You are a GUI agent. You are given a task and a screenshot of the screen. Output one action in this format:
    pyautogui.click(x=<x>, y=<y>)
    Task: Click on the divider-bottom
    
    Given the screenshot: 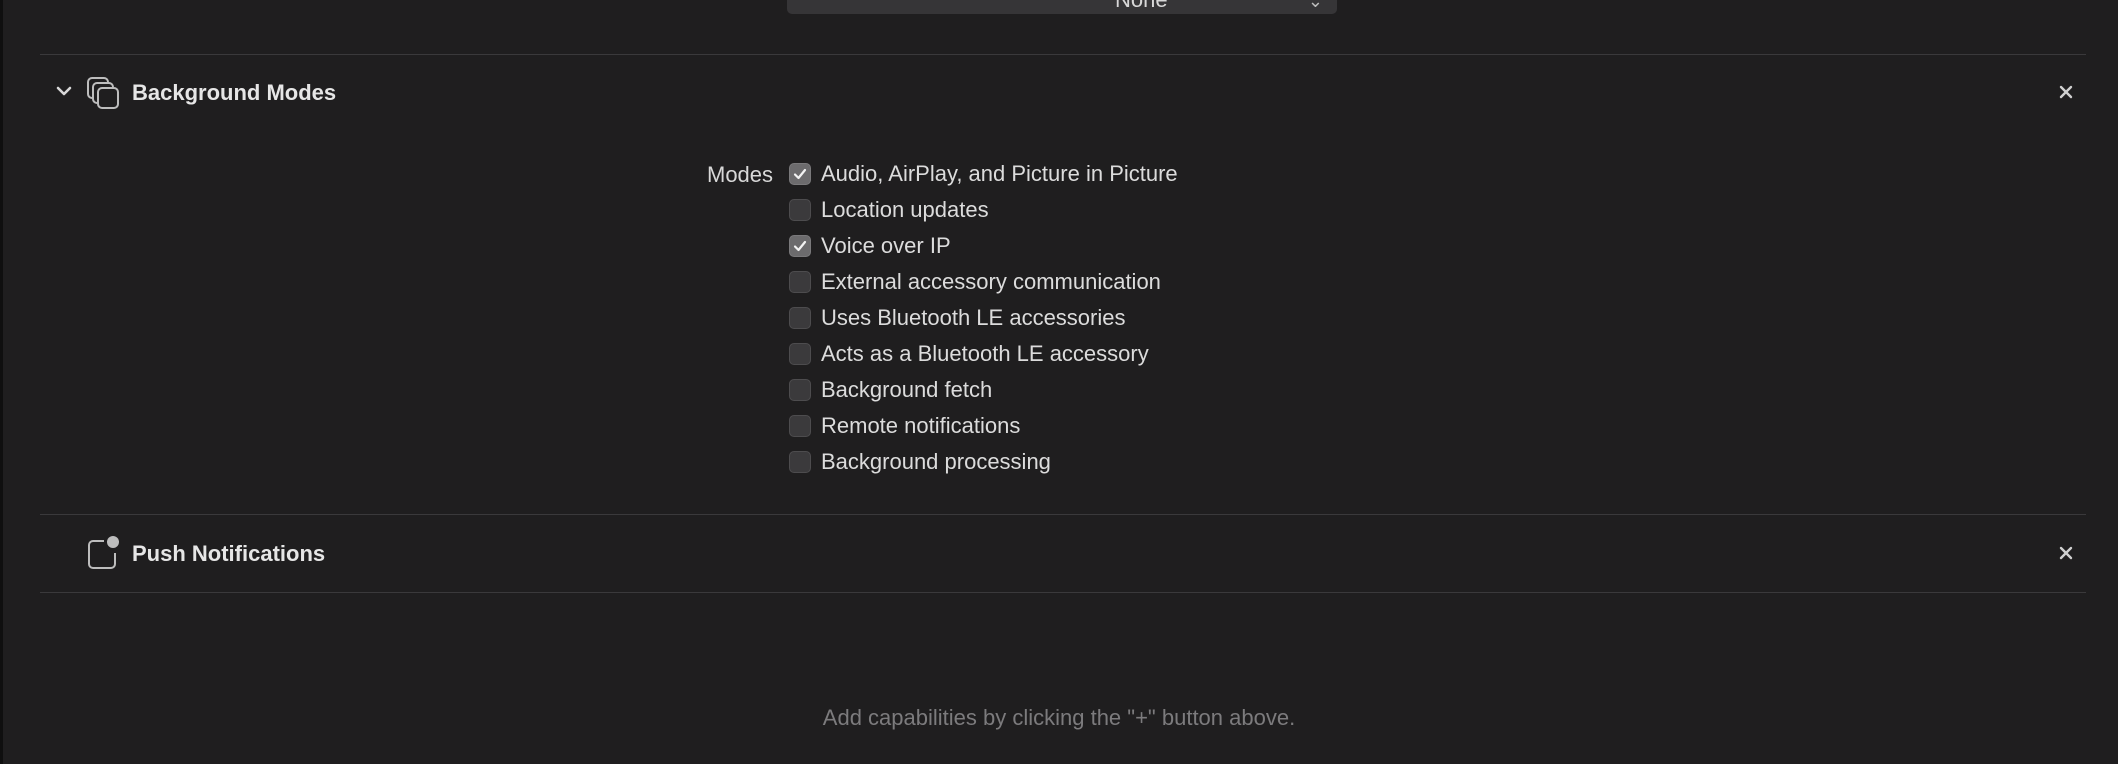 What is the action you would take?
    pyautogui.click(x=1063, y=592)
    